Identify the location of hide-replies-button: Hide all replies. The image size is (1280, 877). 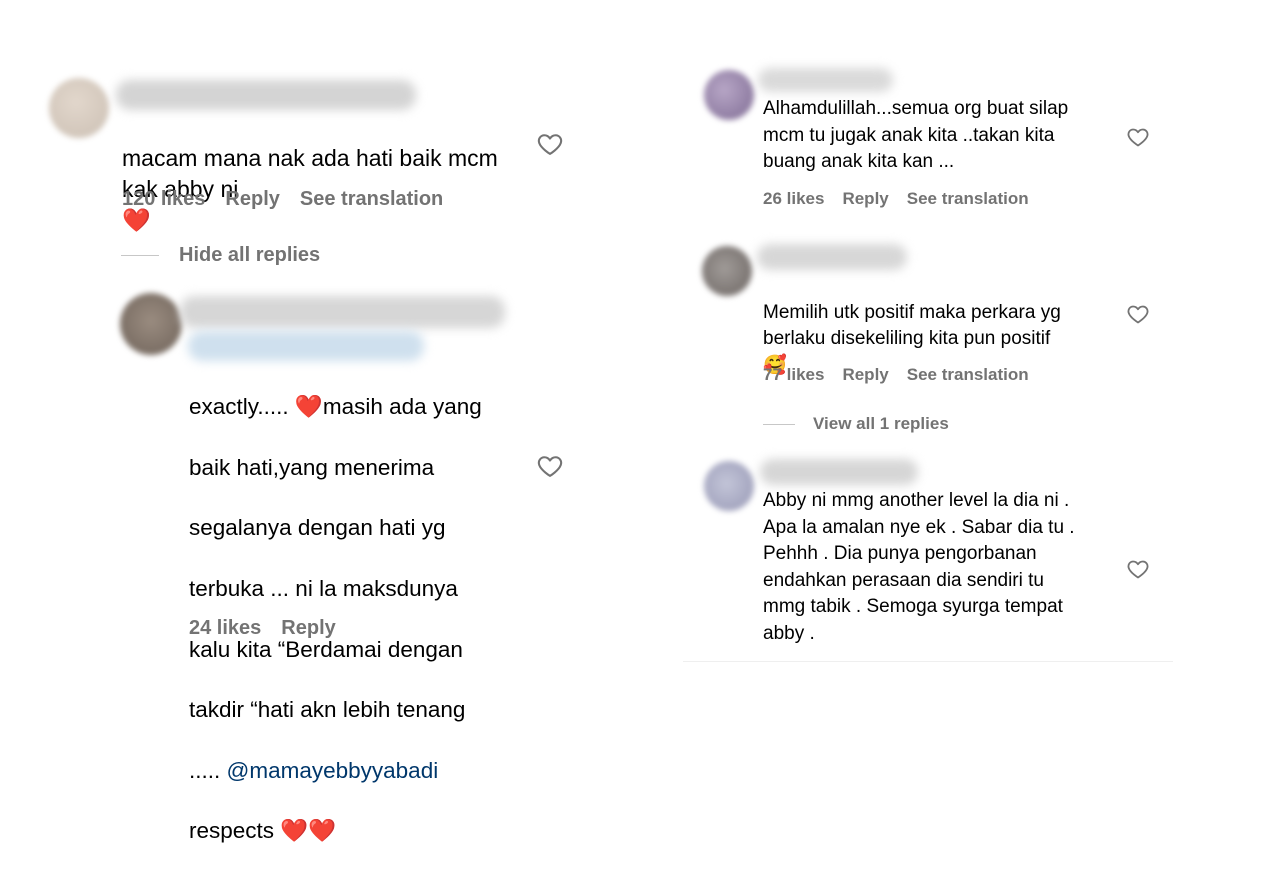
(220, 255).